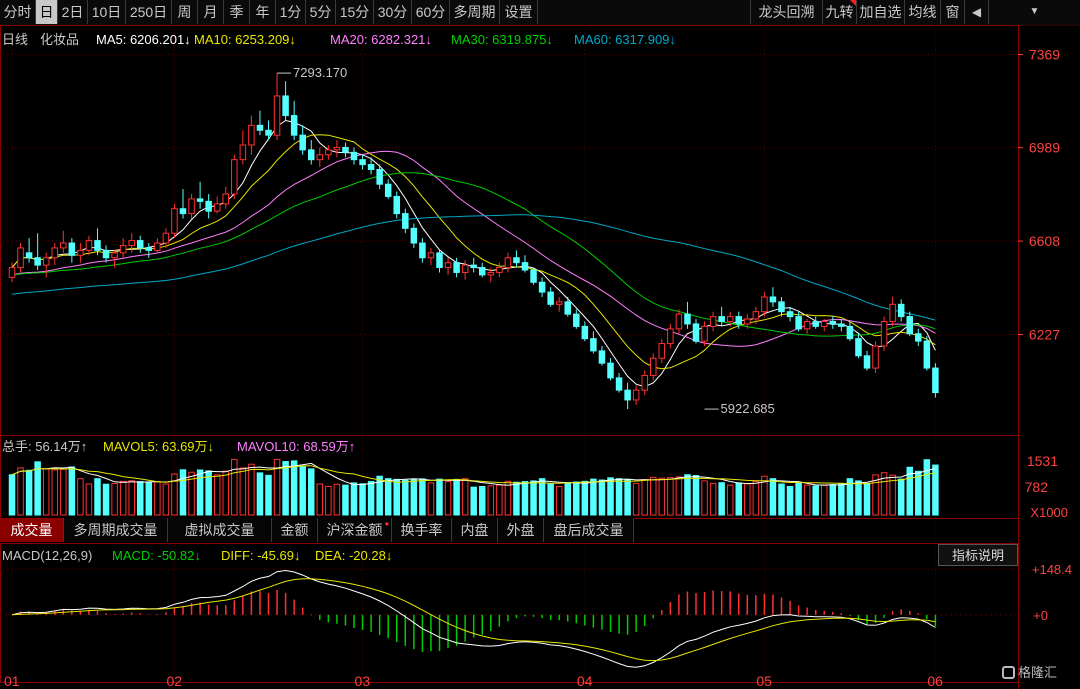 The height and width of the screenshot is (689, 1080). What do you see at coordinates (1044, 334) in the screenshot?
I see `price-tick-label: 6227` at bounding box center [1044, 334].